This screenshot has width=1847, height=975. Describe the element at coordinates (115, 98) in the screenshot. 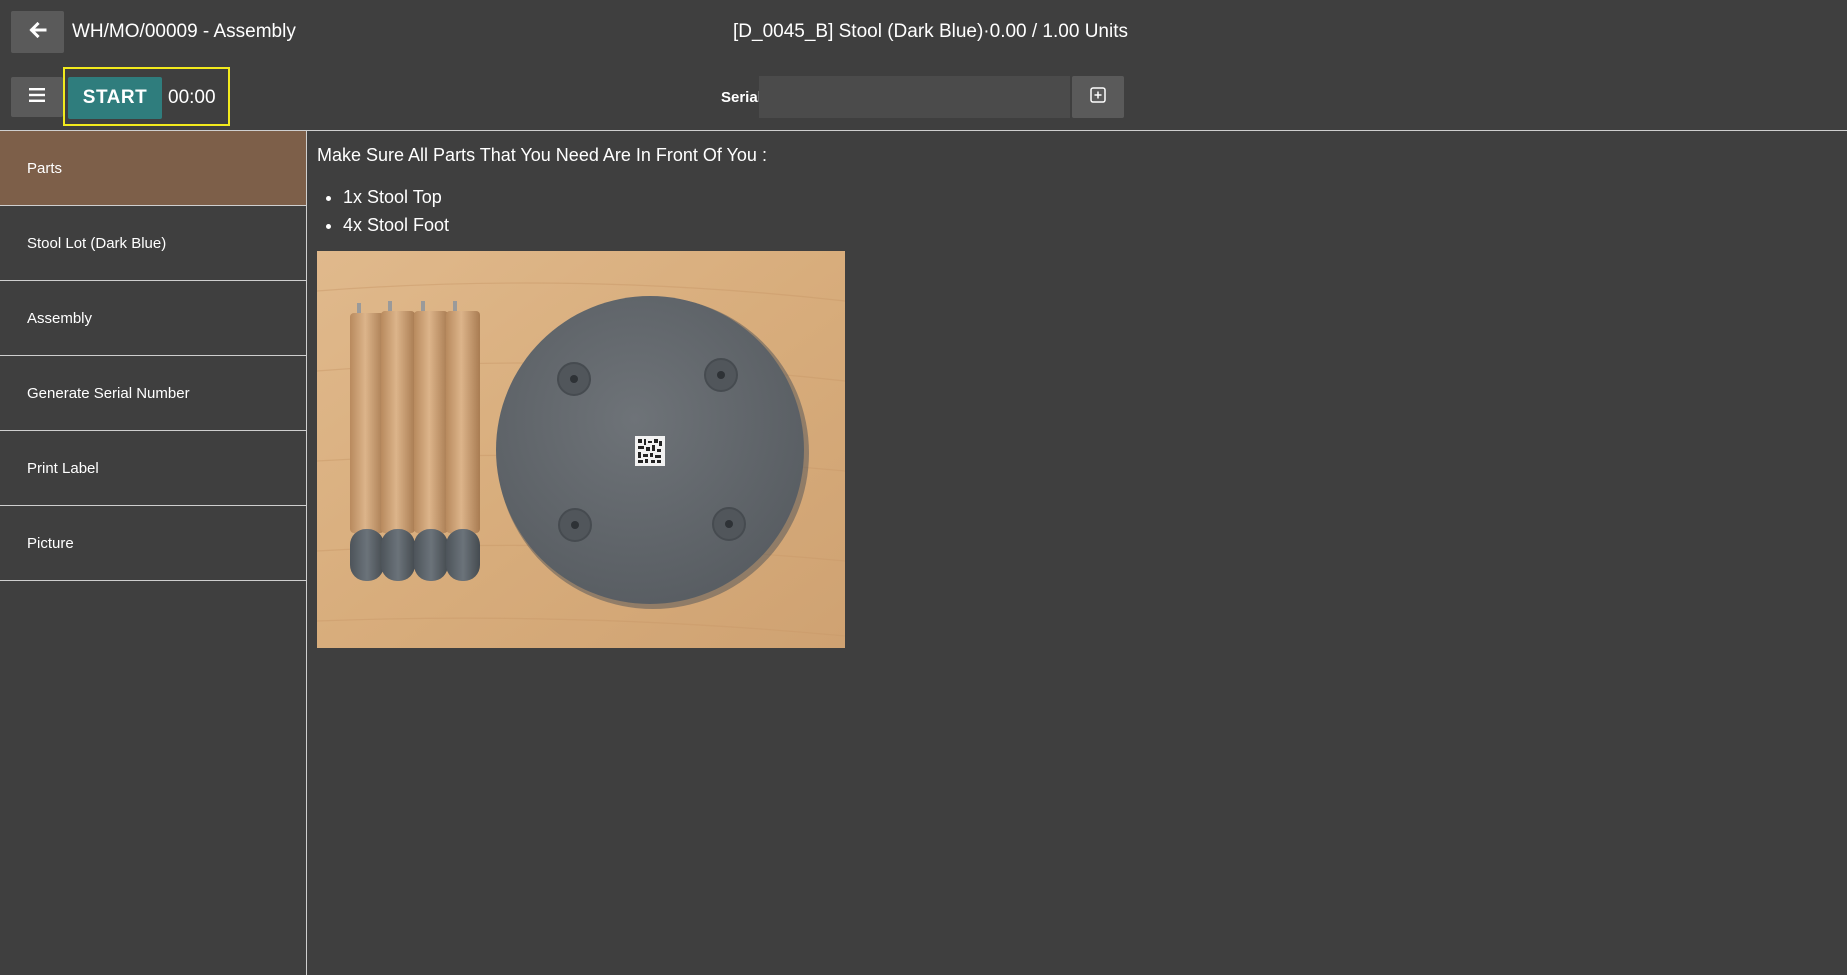

I see `start-button: START` at that location.